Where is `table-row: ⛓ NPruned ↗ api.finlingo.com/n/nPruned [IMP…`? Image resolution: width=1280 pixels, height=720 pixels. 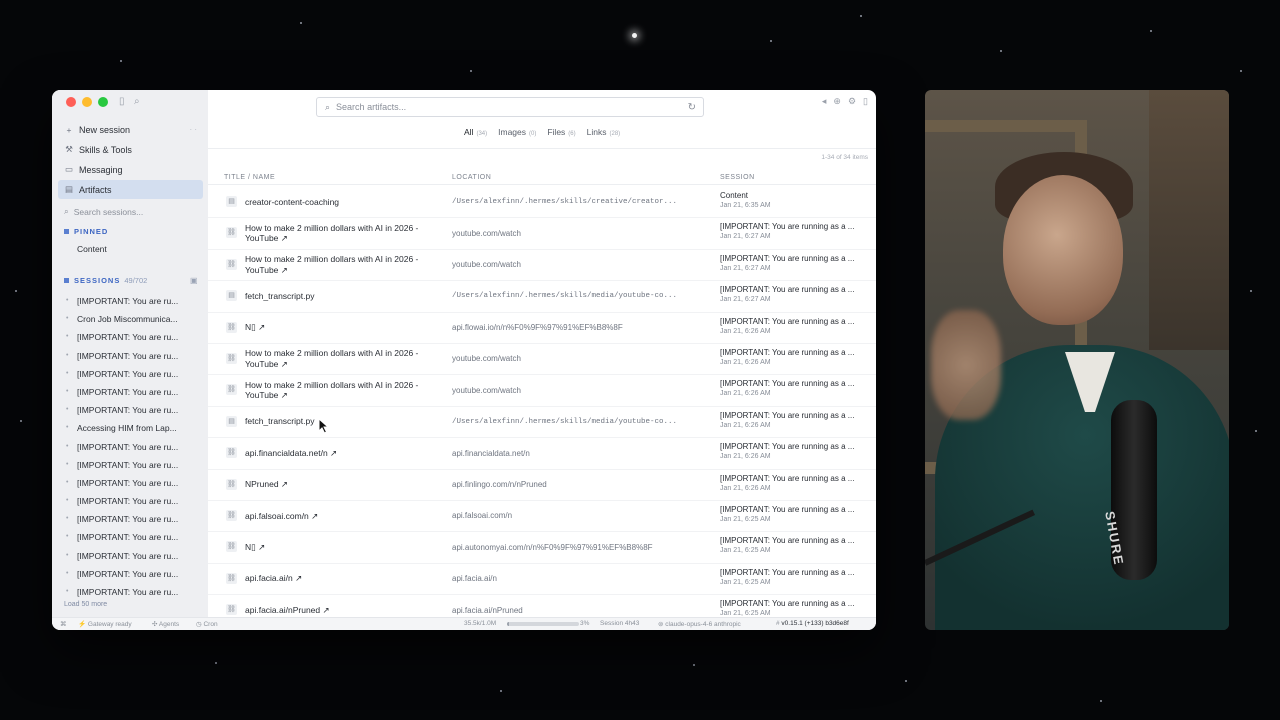 table-row: ⛓ NPruned ↗ api.finlingo.com/n/nPruned [IMP… is located at coordinates (542, 485).